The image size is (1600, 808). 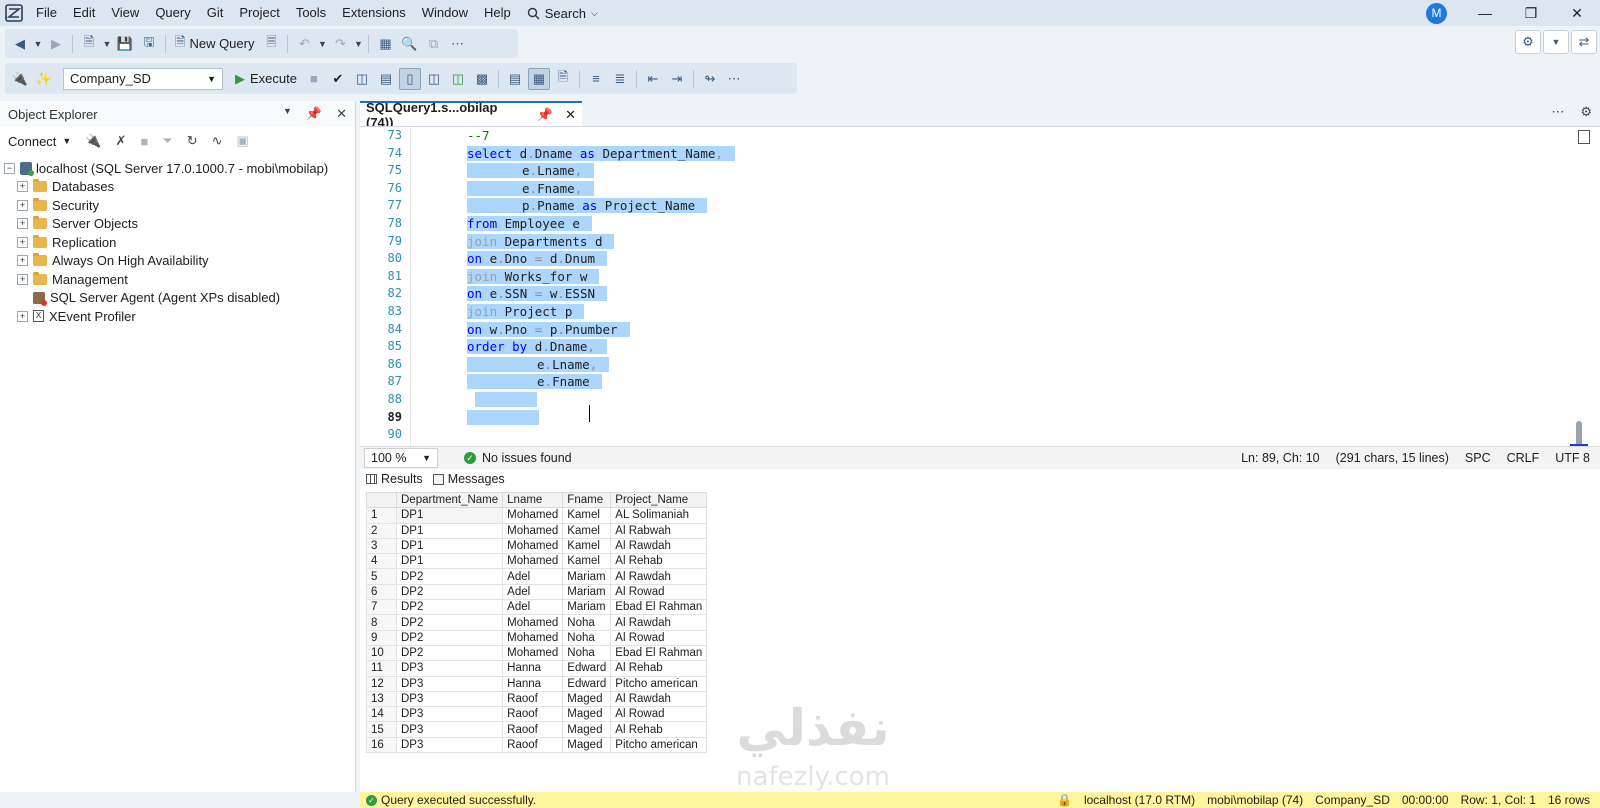 I want to click on tree-node-replication: + Replication, so click(x=177, y=242).